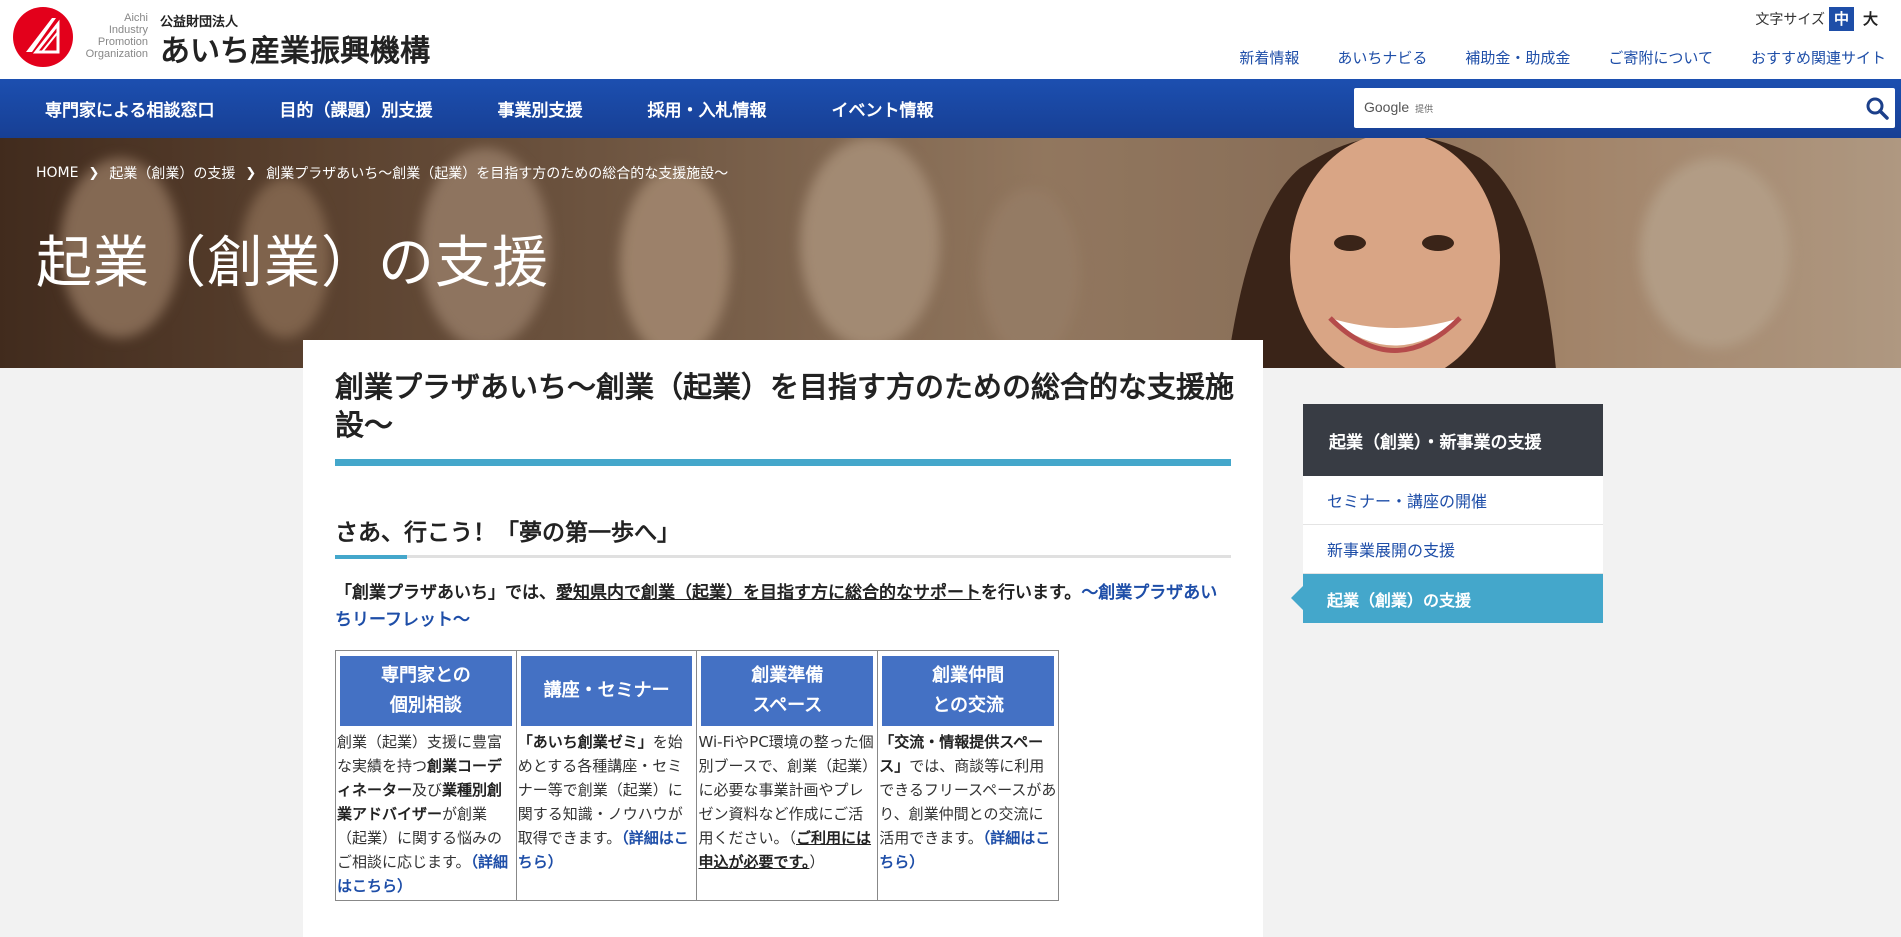 This screenshot has height=937, width=1901. Describe the element at coordinates (507, 533) in the screenshot. I see `section-heading: さあ、行こう！「夢の第一歩へ」` at that location.